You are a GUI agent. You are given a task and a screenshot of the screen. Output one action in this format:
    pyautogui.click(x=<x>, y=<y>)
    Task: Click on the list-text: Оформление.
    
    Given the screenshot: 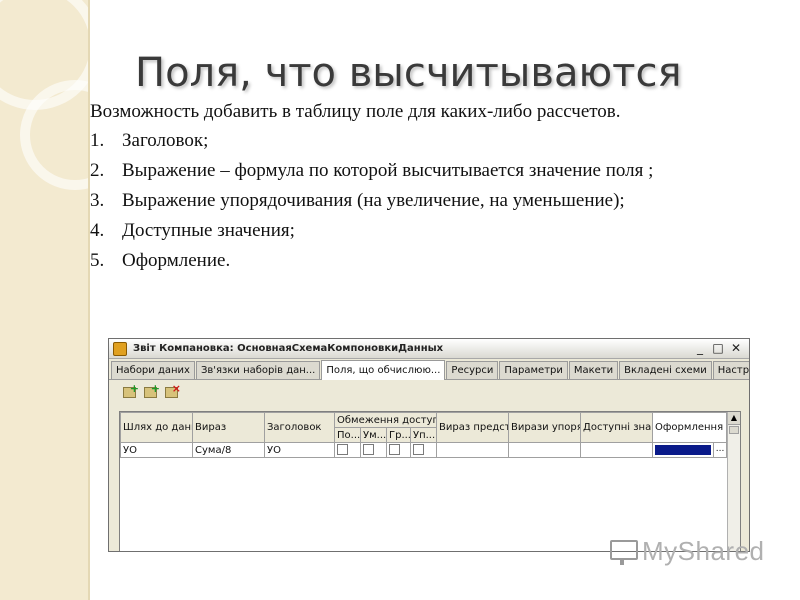 What is the action you would take?
    pyautogui.click(x=176, y=260)
    